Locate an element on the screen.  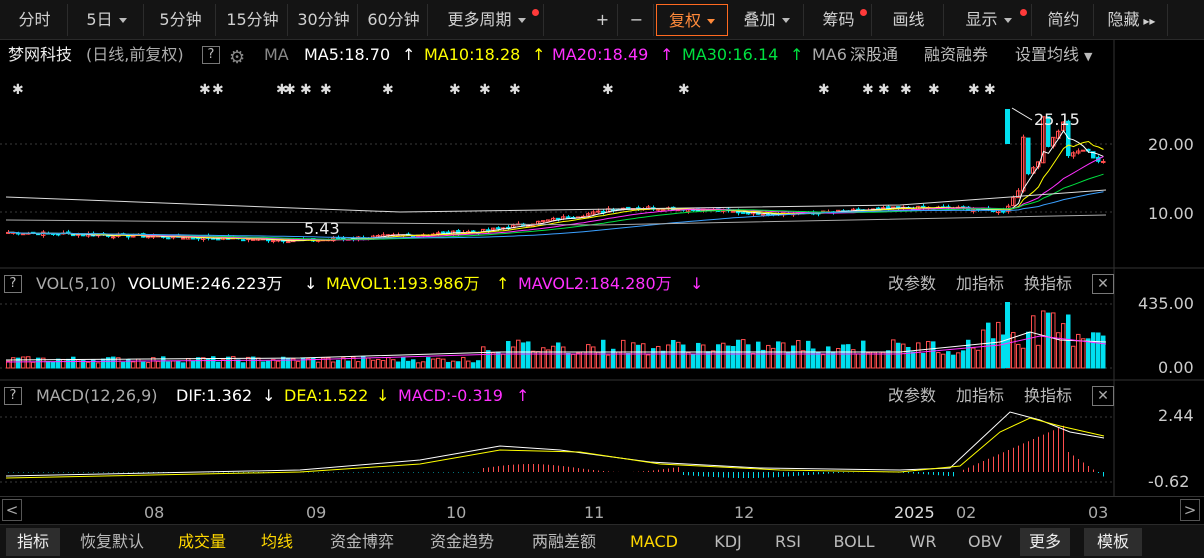
tab-item: 成交量 is located at coordinates (202, 542).